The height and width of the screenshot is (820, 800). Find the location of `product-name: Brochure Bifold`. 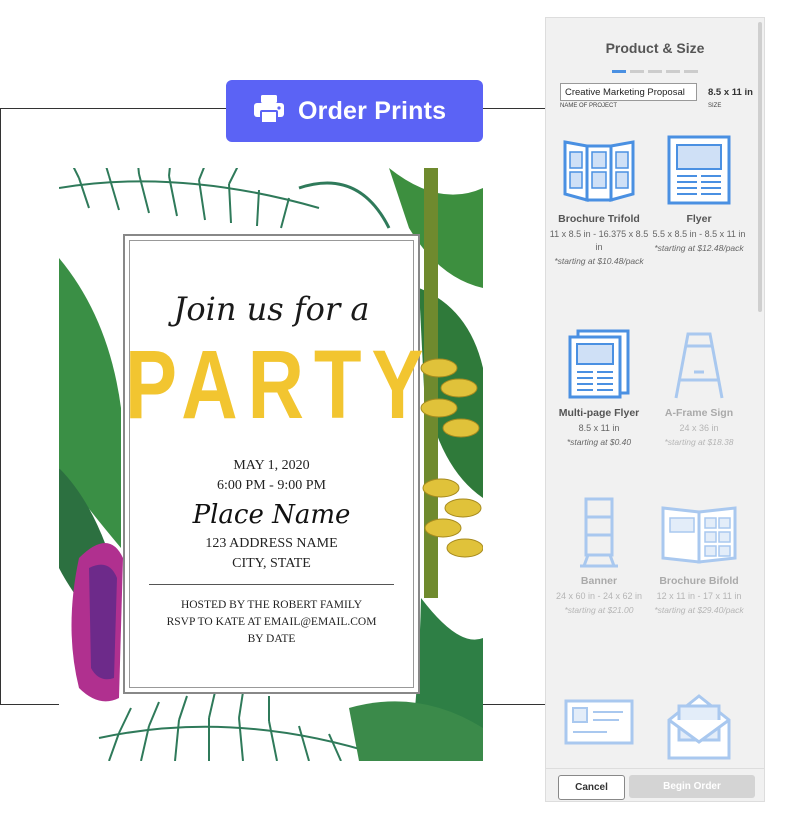

product-name: Brochure Bifold is located at coordinates (699, 581).